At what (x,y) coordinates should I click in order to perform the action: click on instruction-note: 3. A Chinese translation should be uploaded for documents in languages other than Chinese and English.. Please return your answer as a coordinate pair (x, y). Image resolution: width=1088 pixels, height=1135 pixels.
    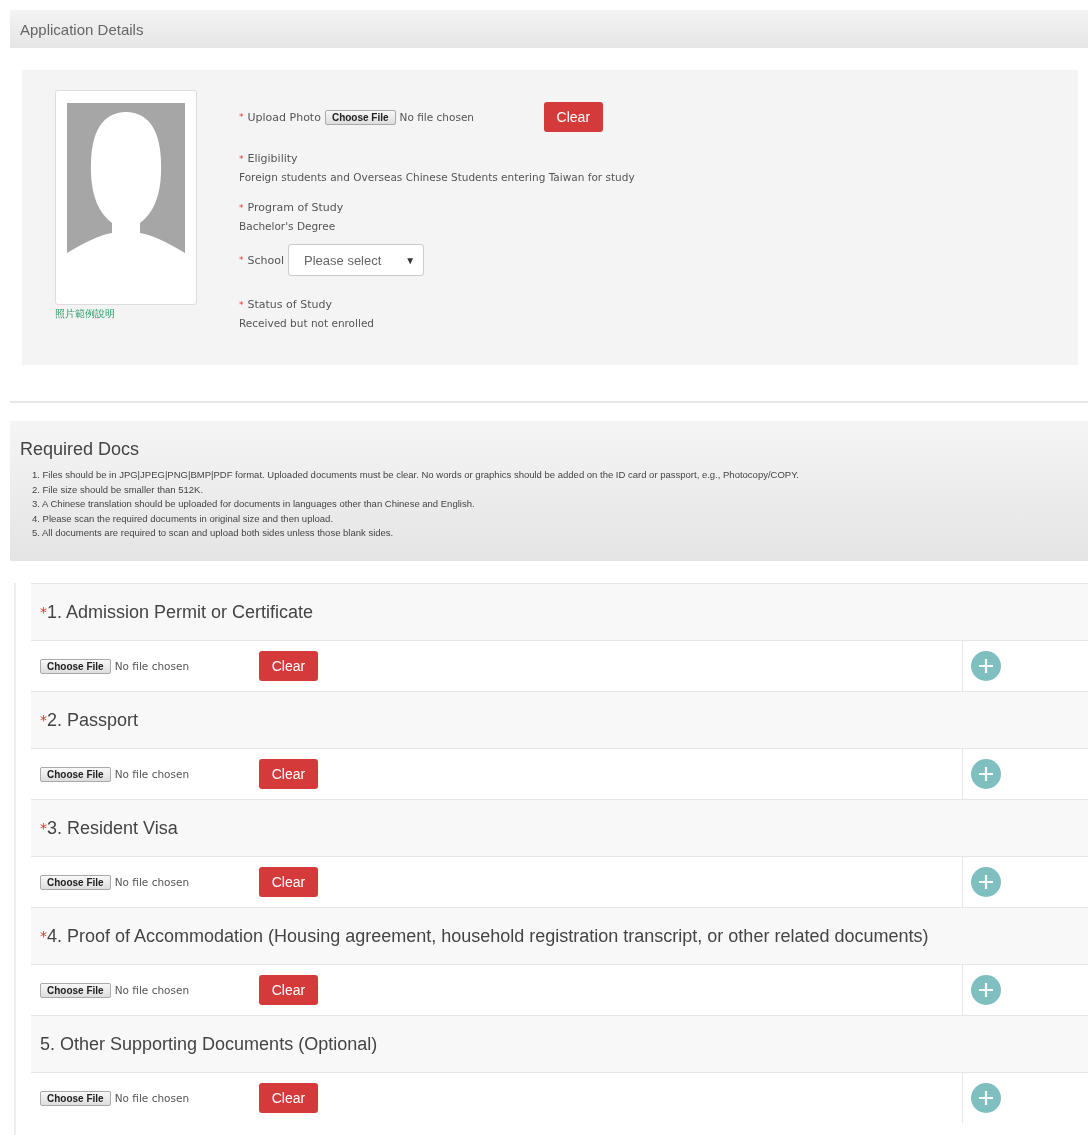
    Looking at the image, I should click on (254, 504).